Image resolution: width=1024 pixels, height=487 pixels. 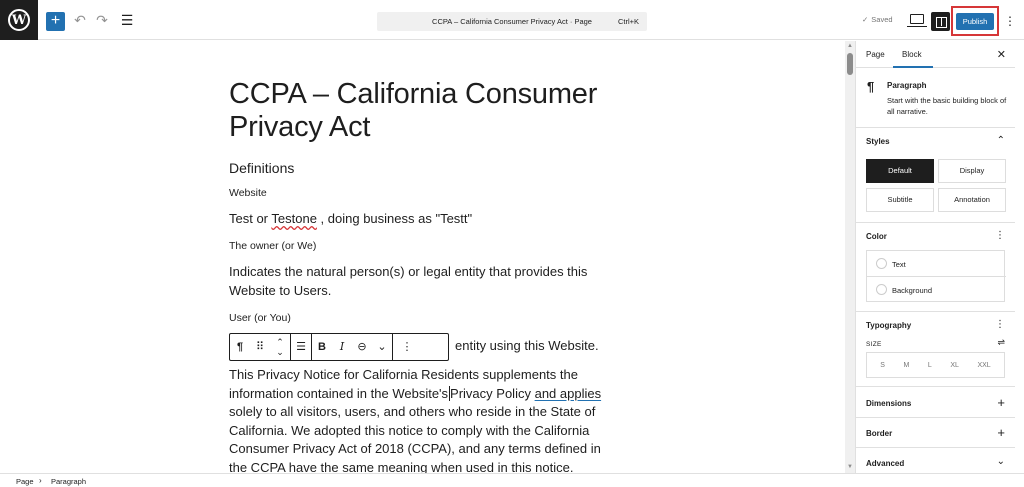 I want to click on size-option-l: L, so click(x=930, y=365).